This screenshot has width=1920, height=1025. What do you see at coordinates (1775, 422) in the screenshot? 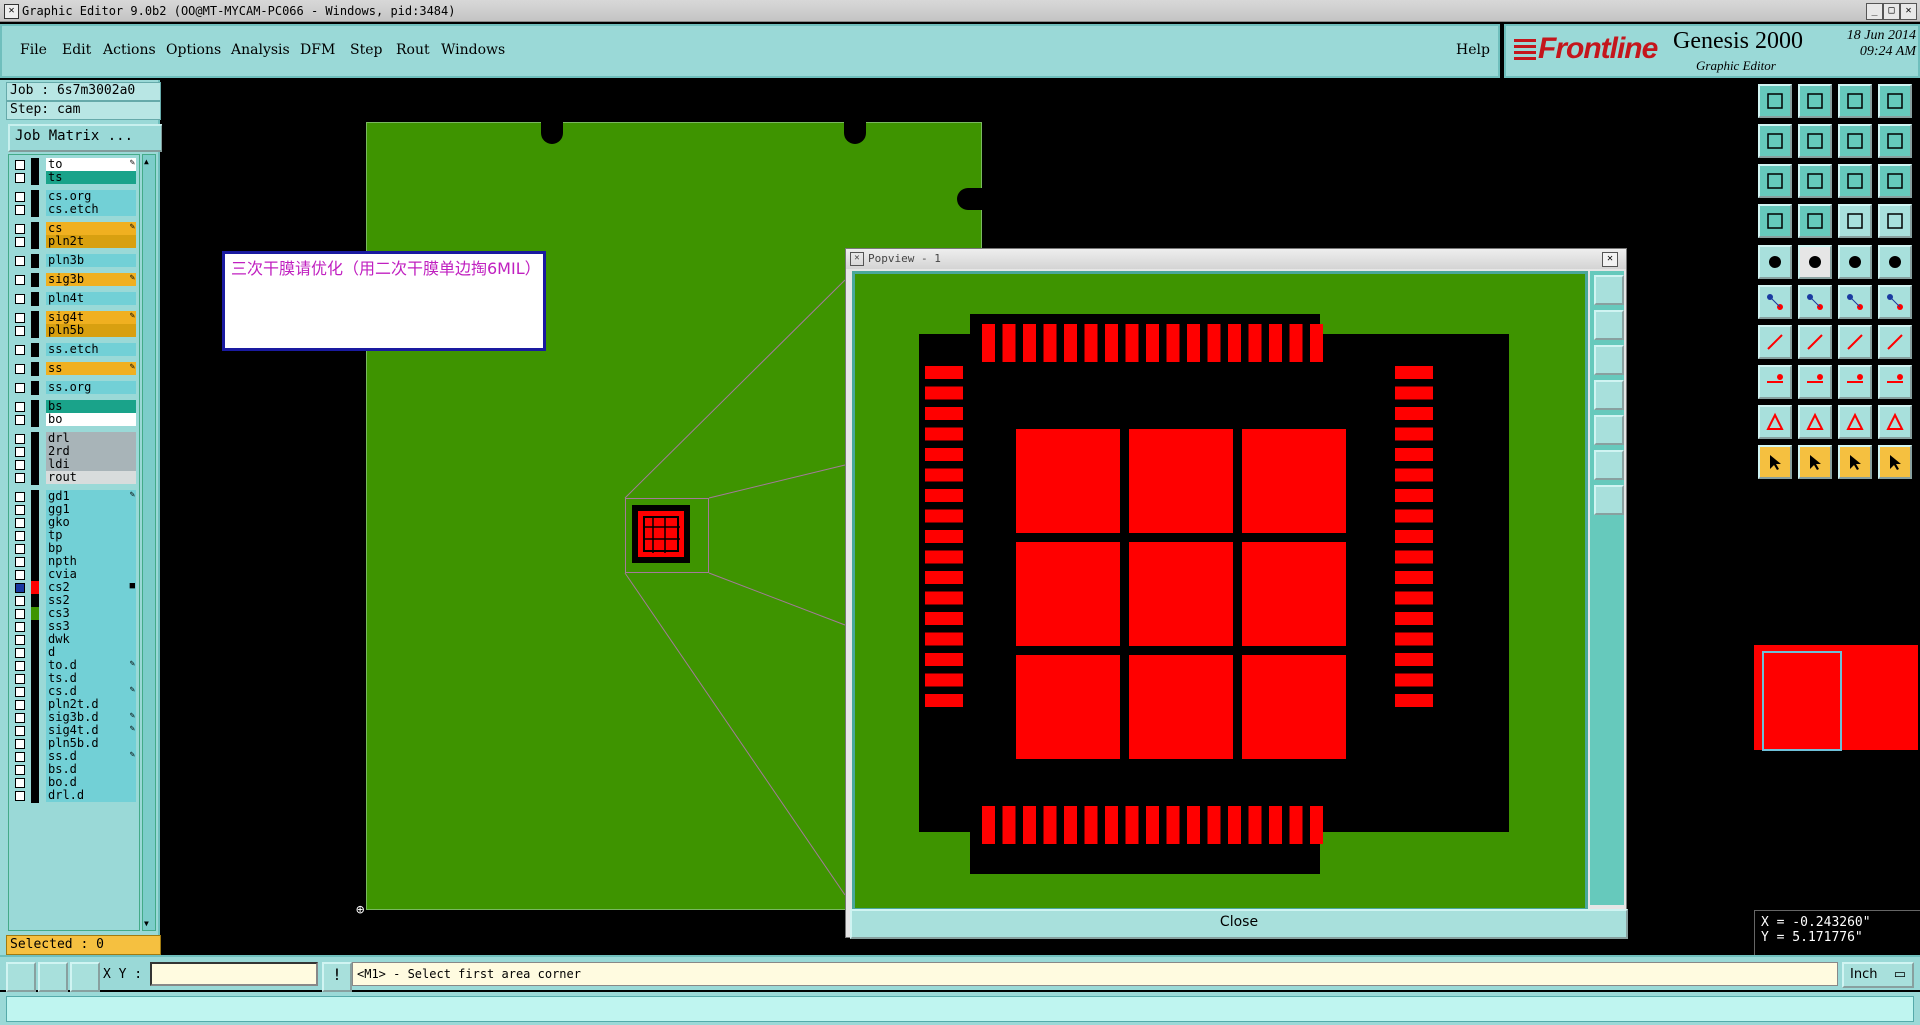
I see `triangle-icon` at bounding box center [1775, 422].